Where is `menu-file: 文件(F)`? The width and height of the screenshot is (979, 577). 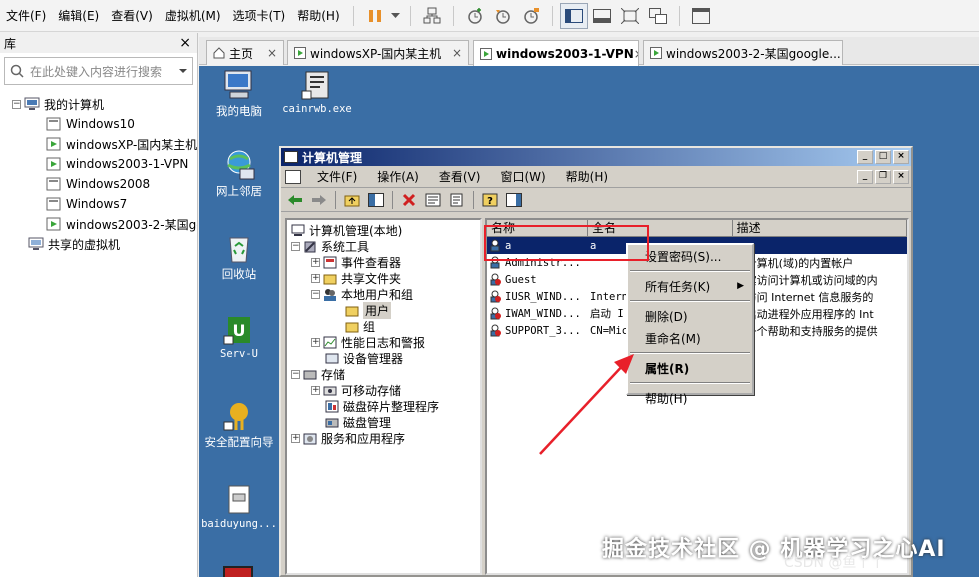
menu-file: 文件(F) is located at coordinates (26, 16).